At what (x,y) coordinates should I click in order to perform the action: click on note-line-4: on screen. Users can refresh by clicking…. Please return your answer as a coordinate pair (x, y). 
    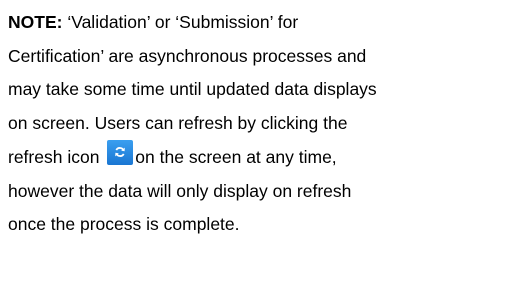
    Looking at the image, I should click on (178, 122).